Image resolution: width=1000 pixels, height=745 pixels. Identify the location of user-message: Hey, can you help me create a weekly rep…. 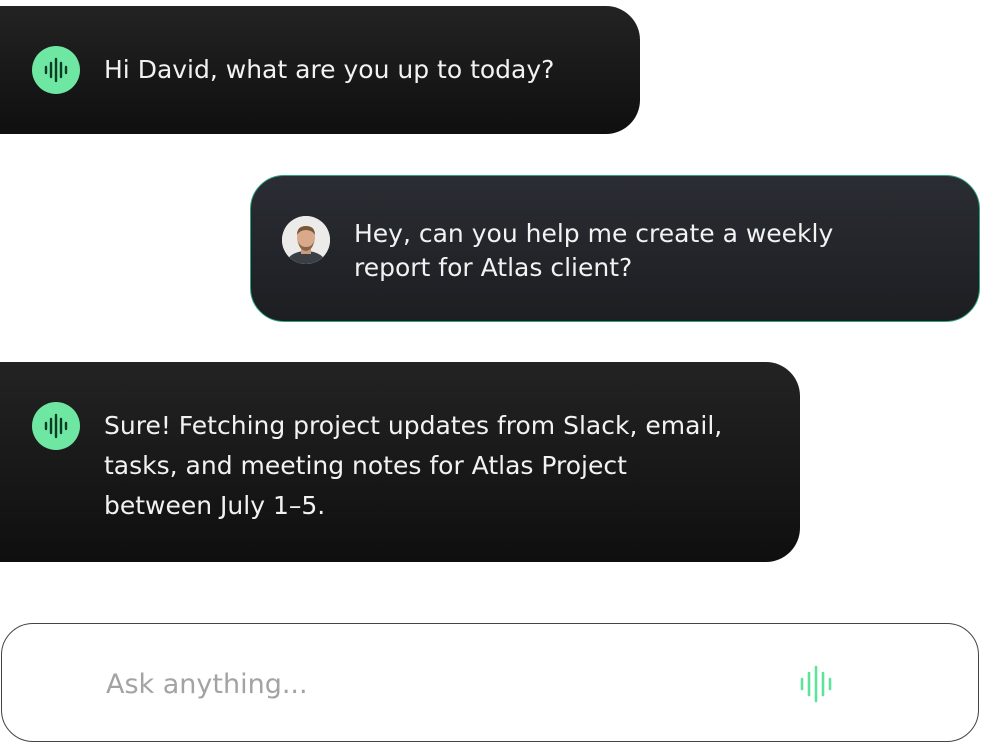
(615, 248).